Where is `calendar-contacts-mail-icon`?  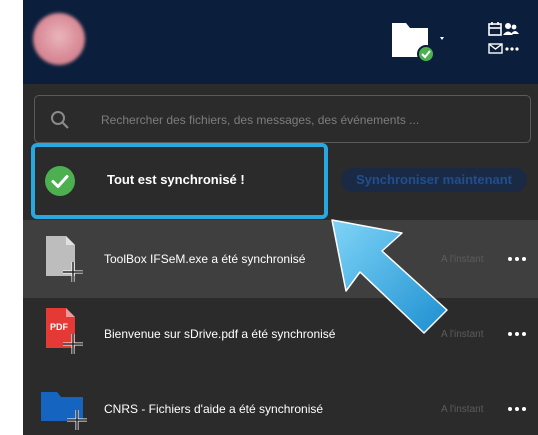 calendar-contacts-mail-icon is located at coordinates (503, 38).